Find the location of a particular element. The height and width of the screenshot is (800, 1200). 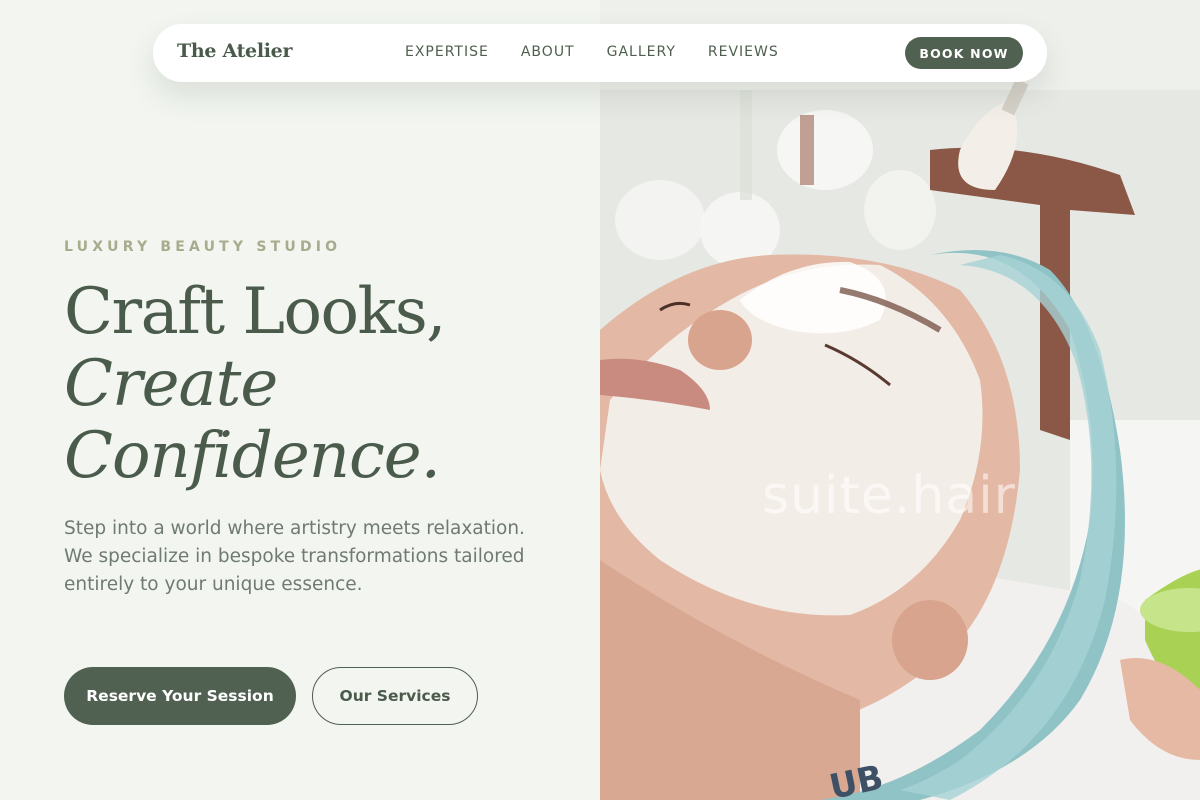

nav-link-expertise: EXPERTISE is located at coordinates (447, 52).